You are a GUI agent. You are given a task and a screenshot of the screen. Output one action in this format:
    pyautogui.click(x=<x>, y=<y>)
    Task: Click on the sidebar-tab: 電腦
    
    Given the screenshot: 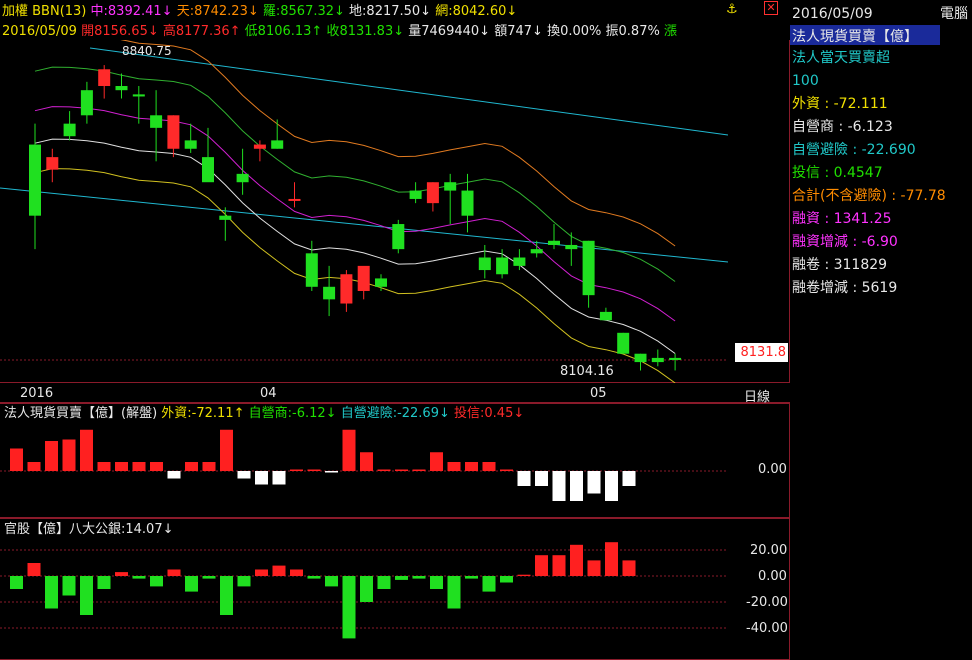 What is the action you would take?
    pyautogui.click(x=954, y=14)
    